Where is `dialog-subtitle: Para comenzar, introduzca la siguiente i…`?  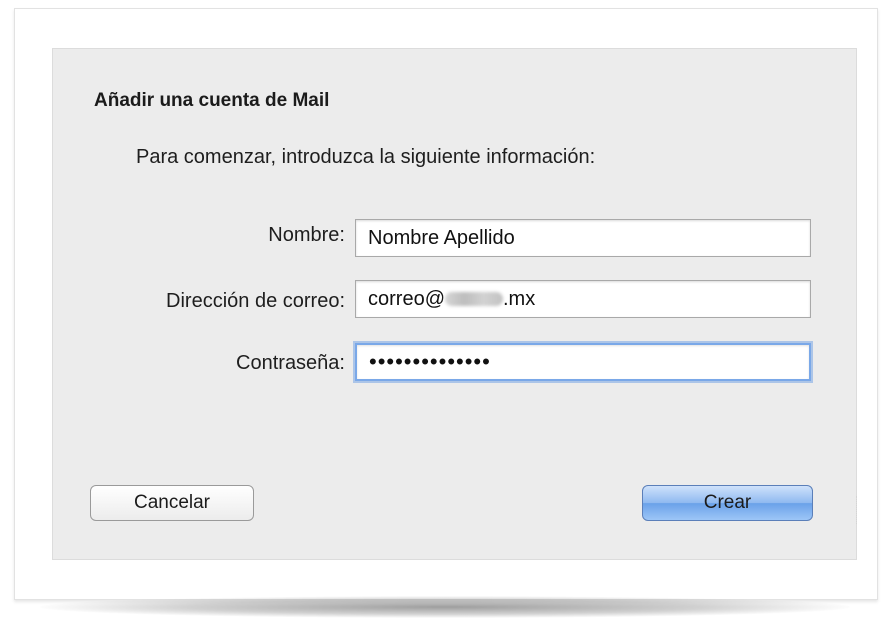 dialog-subtitle: Para comenzar, introduzca la siguiente i… is located at coordinates (366, 157).